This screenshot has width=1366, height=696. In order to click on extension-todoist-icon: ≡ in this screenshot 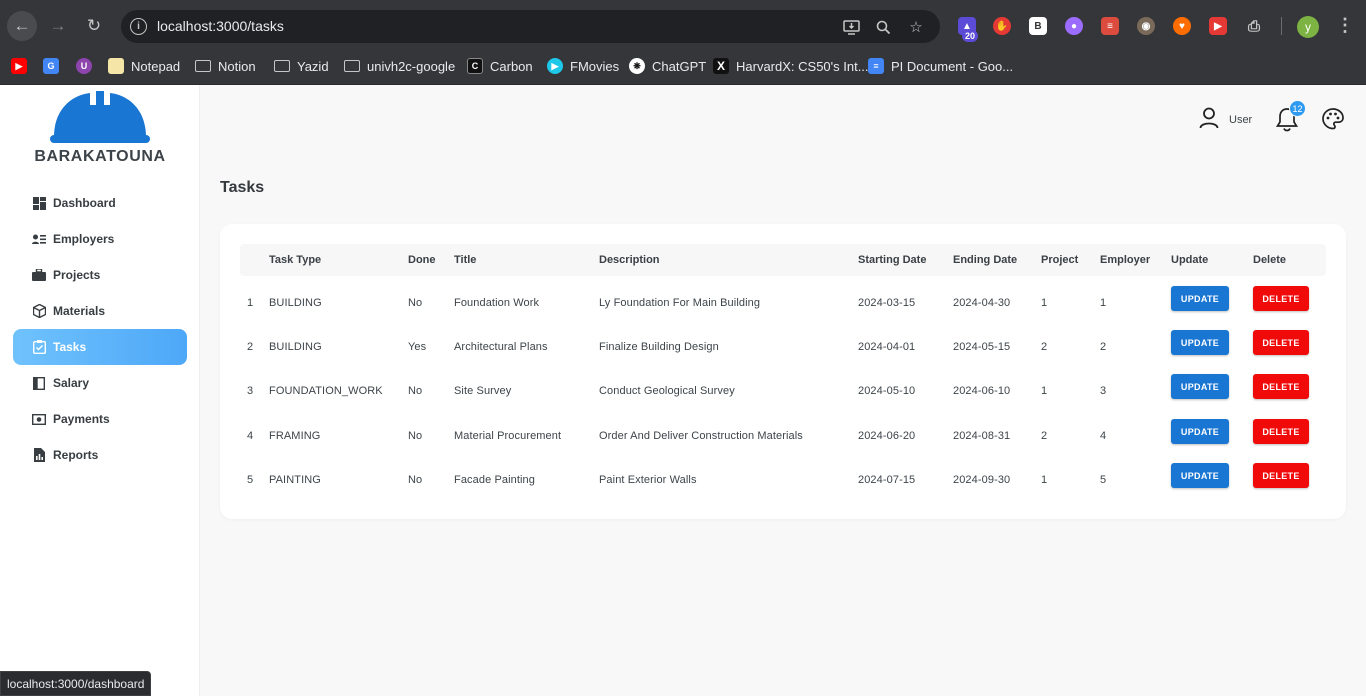, I will do `click(1110, 26)`.